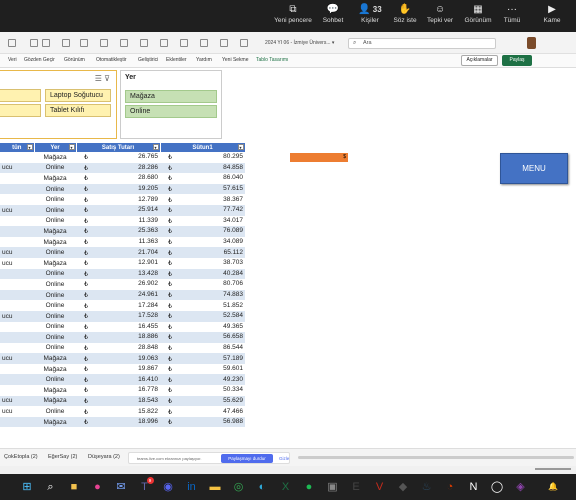 The image size is (576, 500). I want to click on table-row: ucu Mağaza ₺ 12.901 ₺ 38.703, so click(122, 263).